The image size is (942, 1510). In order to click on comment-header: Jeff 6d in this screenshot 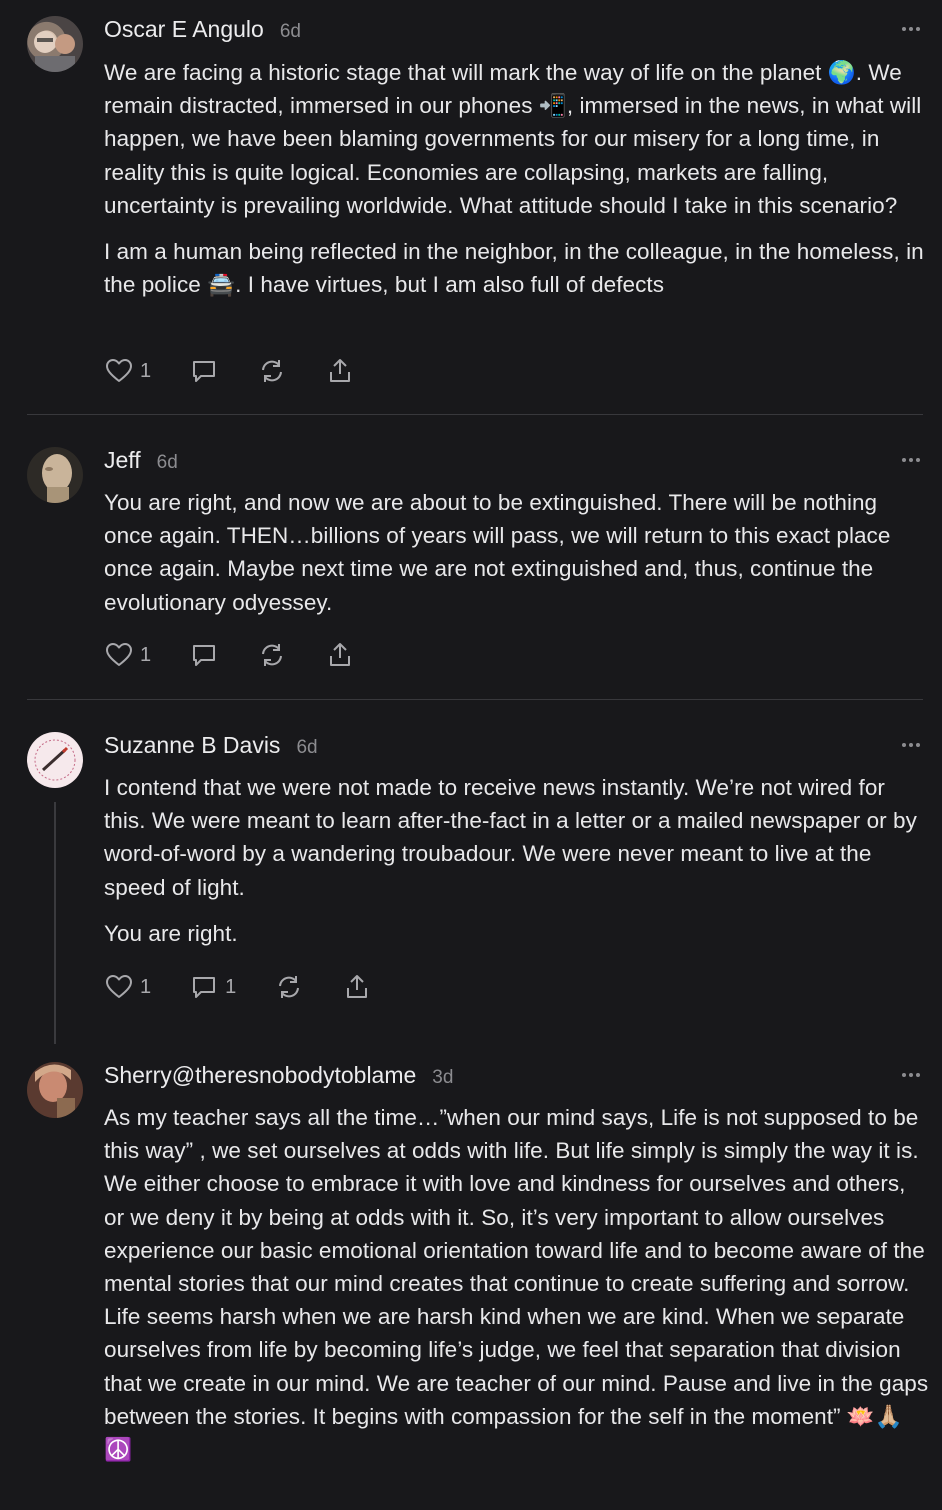, I will do `click(141, 464)`.